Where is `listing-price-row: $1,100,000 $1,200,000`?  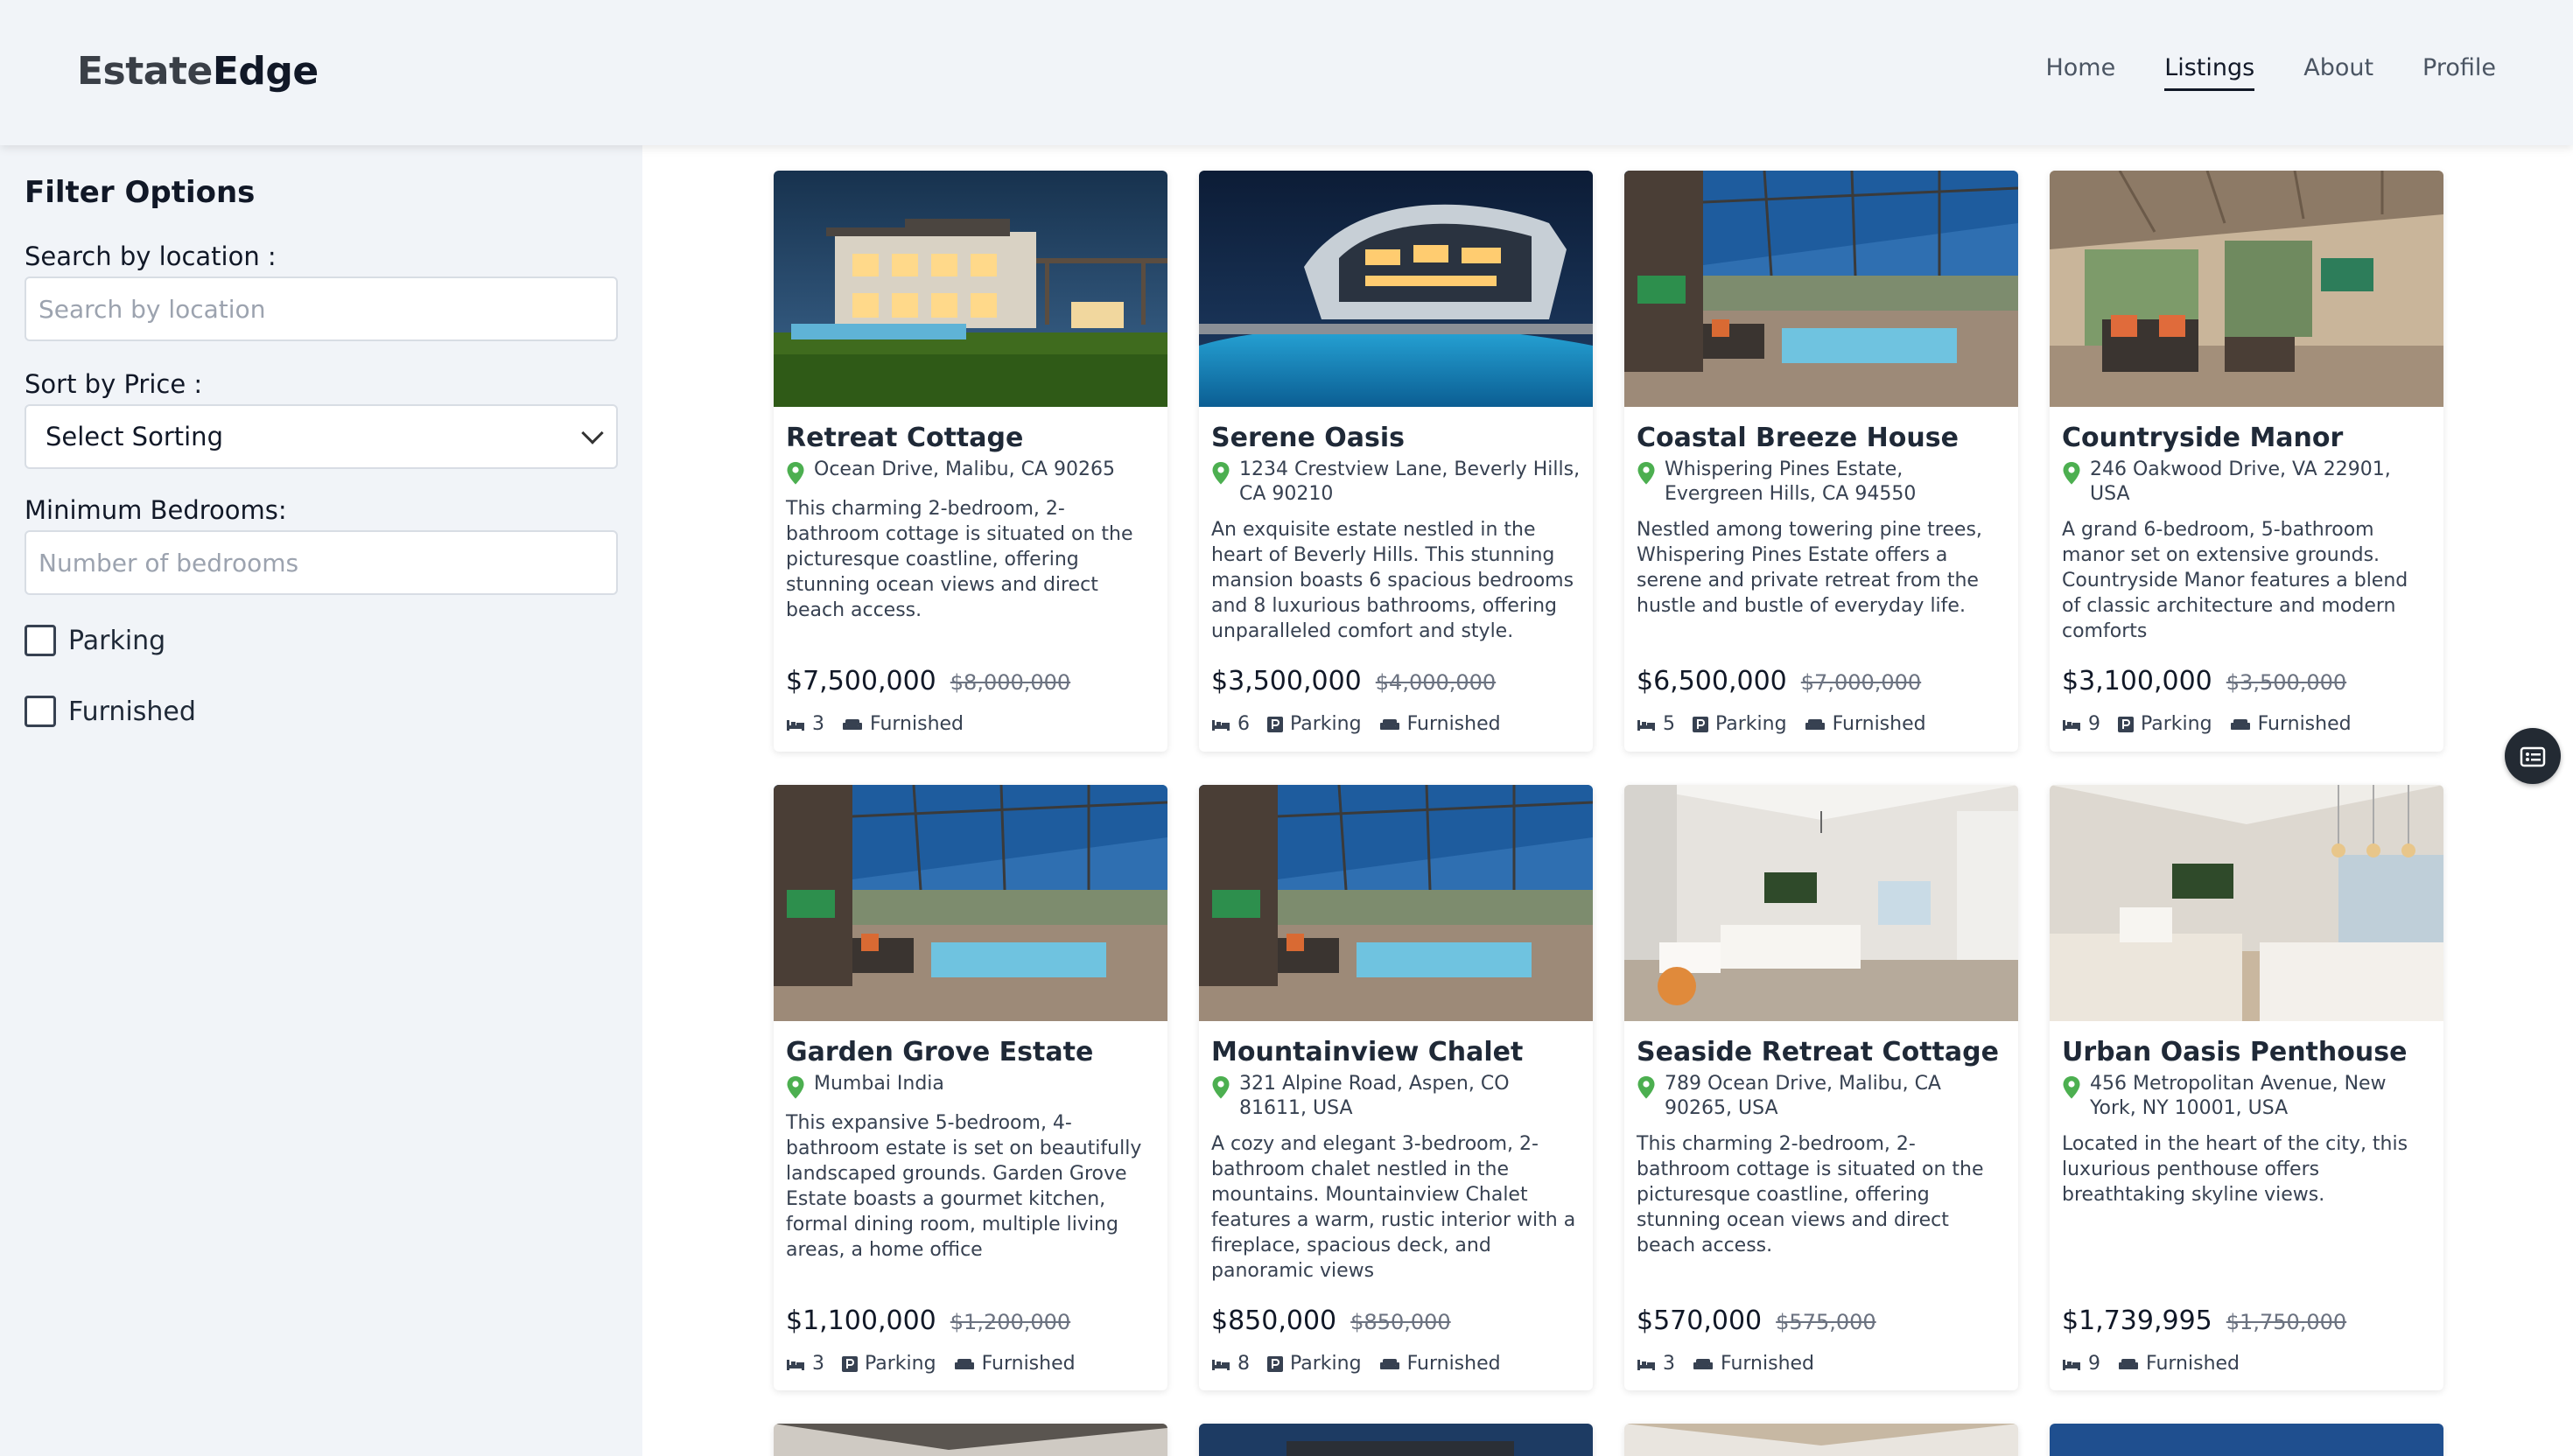
listing-price-row: $1,100,000 $1,200,000 is located at coordinates (928, 1321).